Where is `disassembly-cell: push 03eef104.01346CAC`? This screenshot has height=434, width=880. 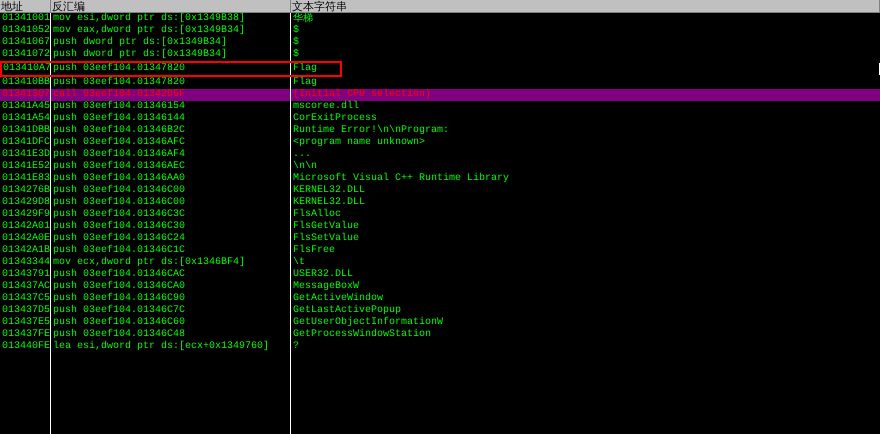
disassembly-cell: push 03eef104.01346CAC is located at coordinates (171, 275).